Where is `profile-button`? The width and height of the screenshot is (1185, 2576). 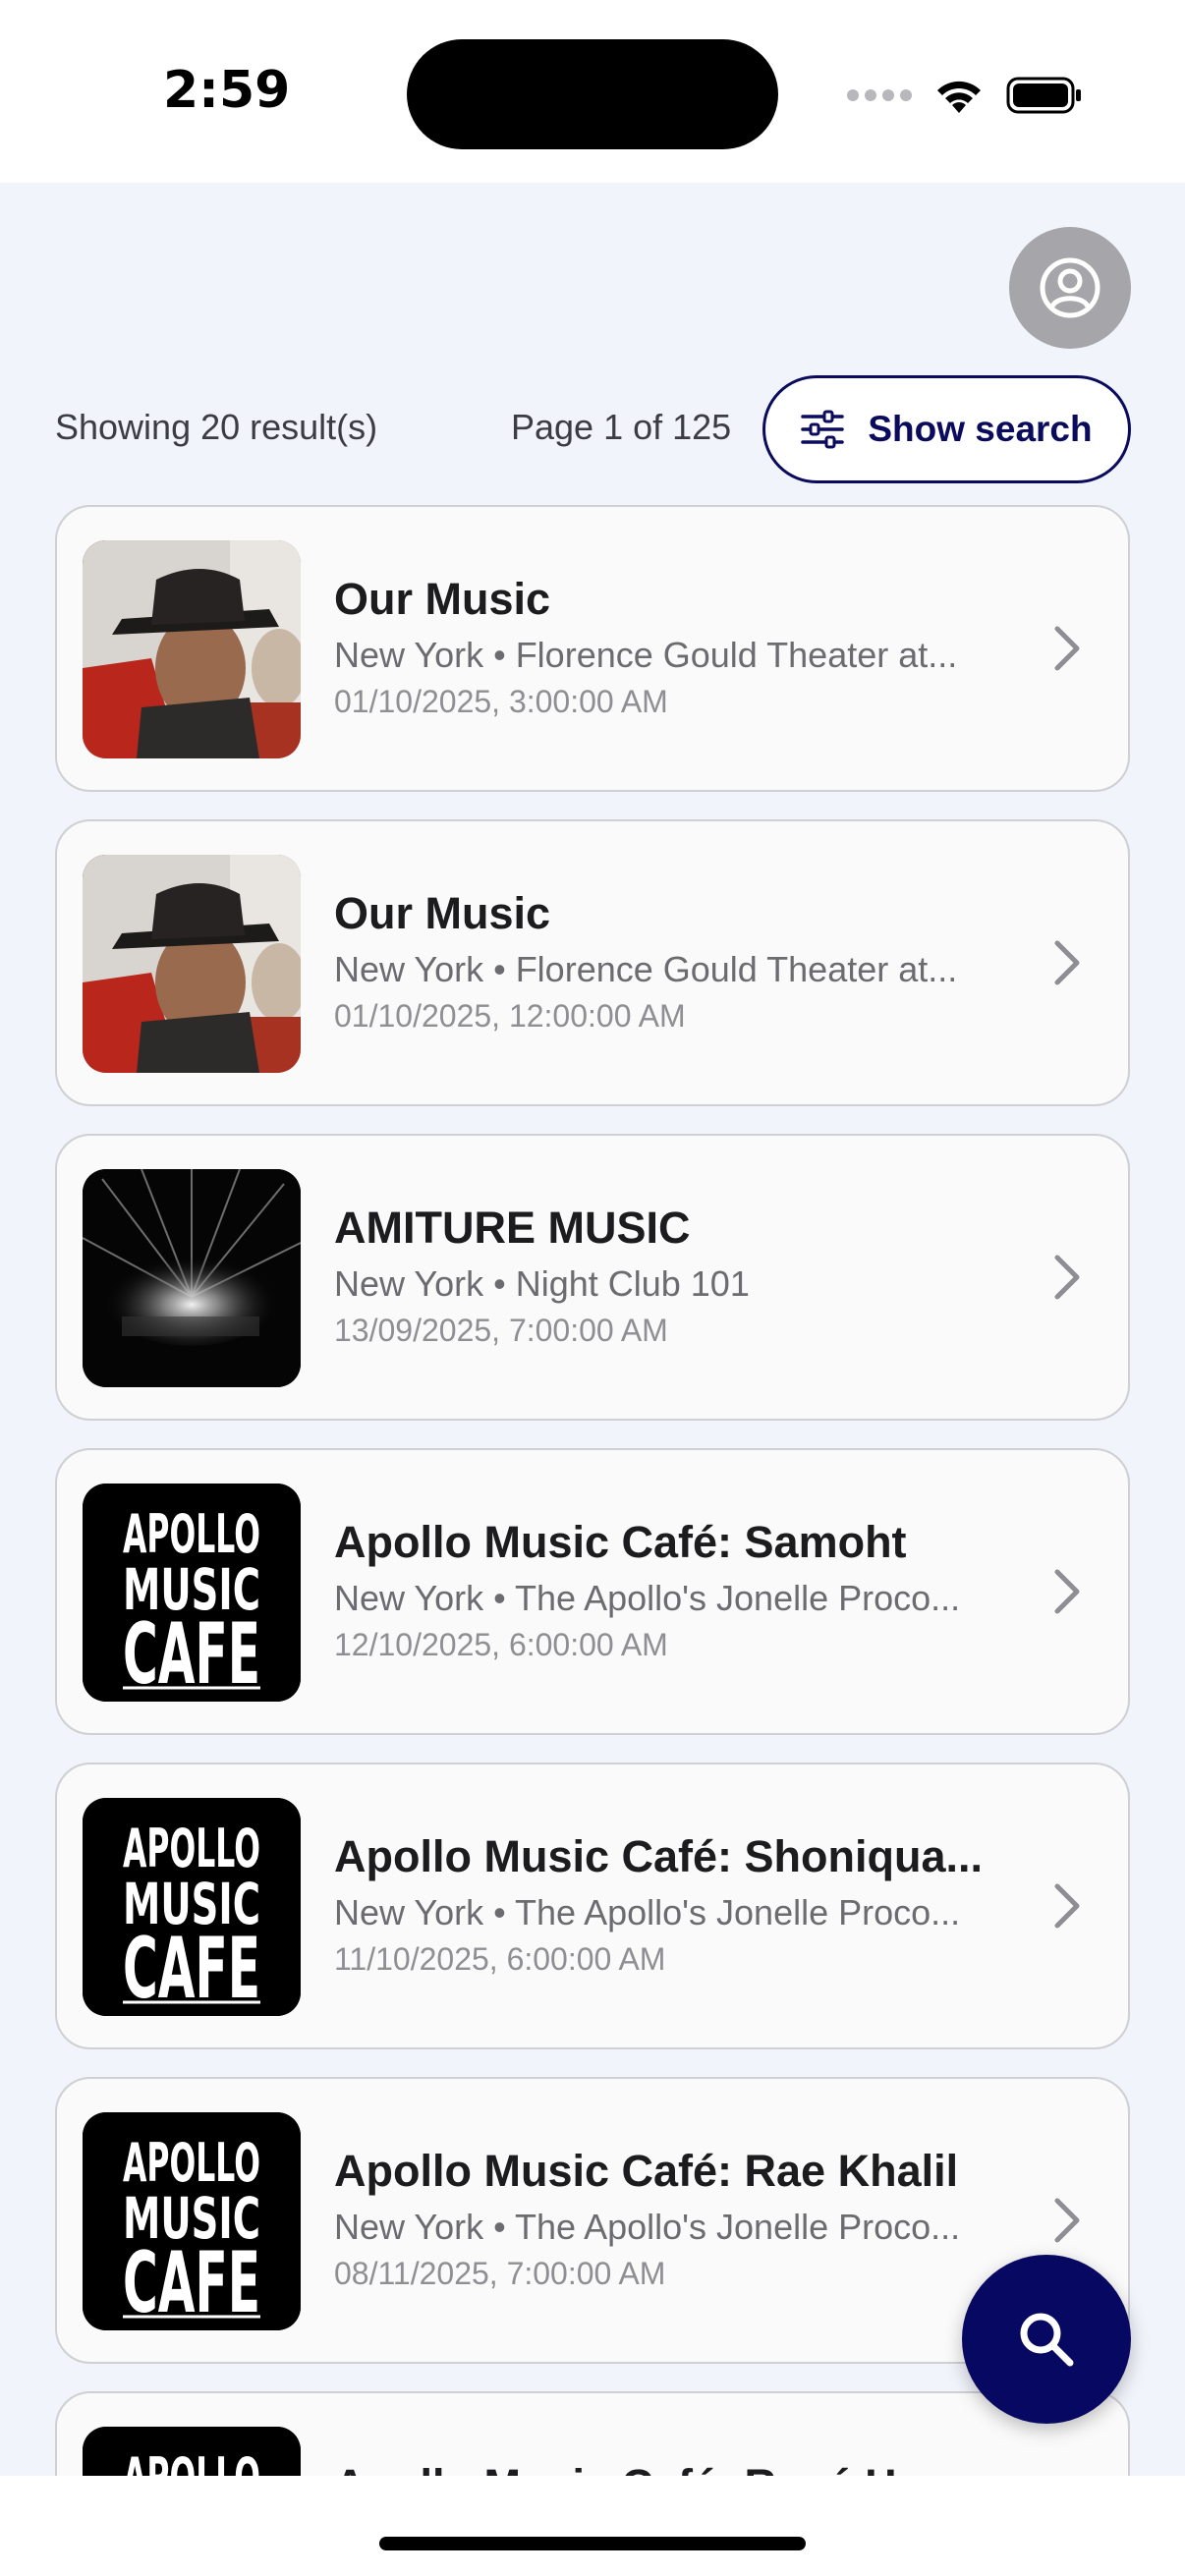
profile-button is located at coordinates (1070, 288).